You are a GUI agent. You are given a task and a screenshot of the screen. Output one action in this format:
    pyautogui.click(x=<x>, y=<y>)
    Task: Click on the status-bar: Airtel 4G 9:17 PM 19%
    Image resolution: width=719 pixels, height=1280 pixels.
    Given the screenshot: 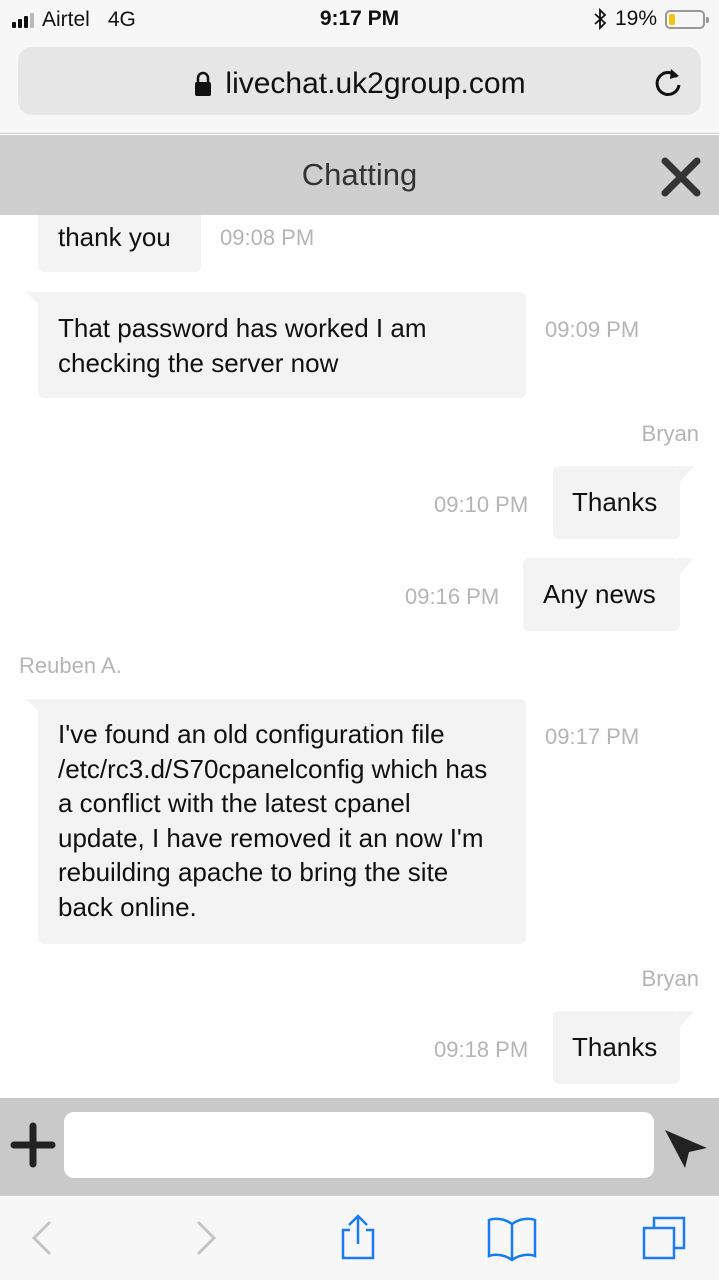 What is the action you would take?
    pyautogui.click(x=359, y=20)
    